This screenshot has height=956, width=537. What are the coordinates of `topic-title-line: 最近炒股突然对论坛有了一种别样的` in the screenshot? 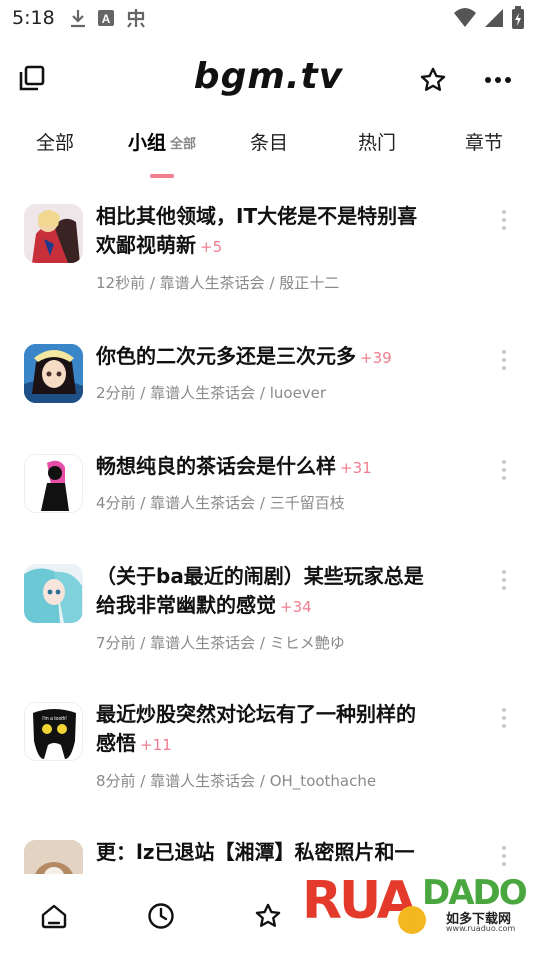 It's located at (256, 714).